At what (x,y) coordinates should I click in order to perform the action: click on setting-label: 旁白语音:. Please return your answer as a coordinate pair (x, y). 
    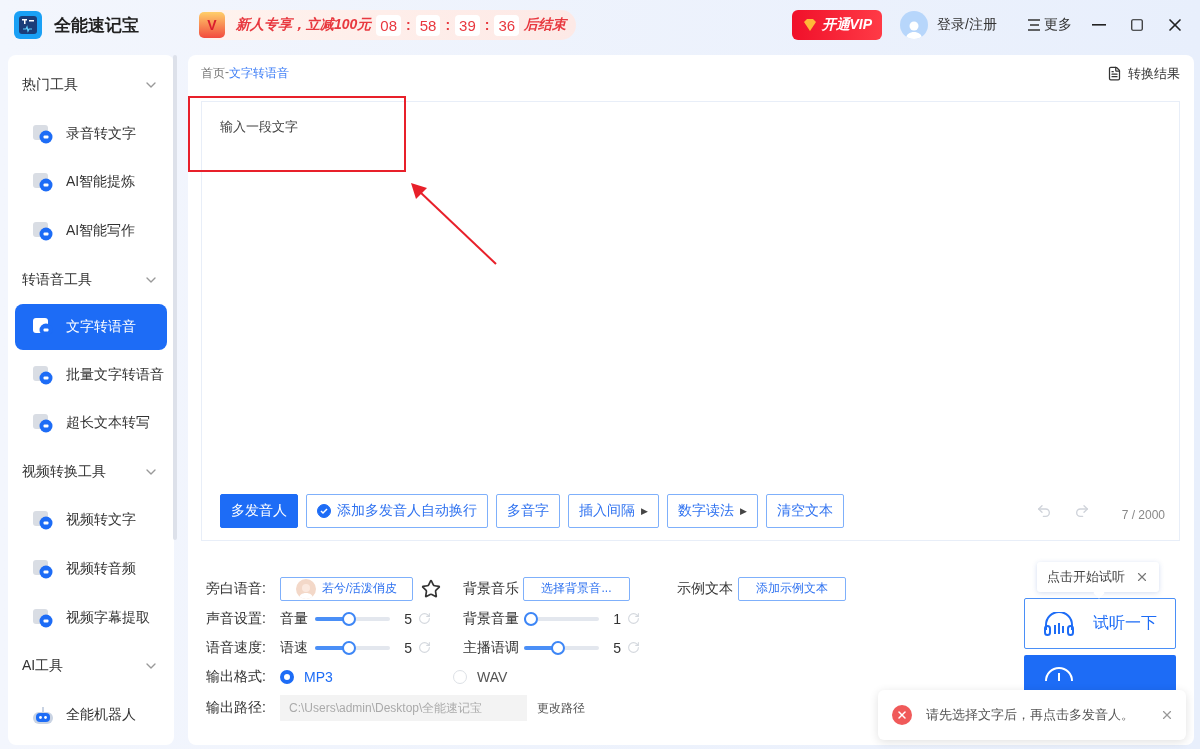
    Looking at the image, I should click on (236, 588).